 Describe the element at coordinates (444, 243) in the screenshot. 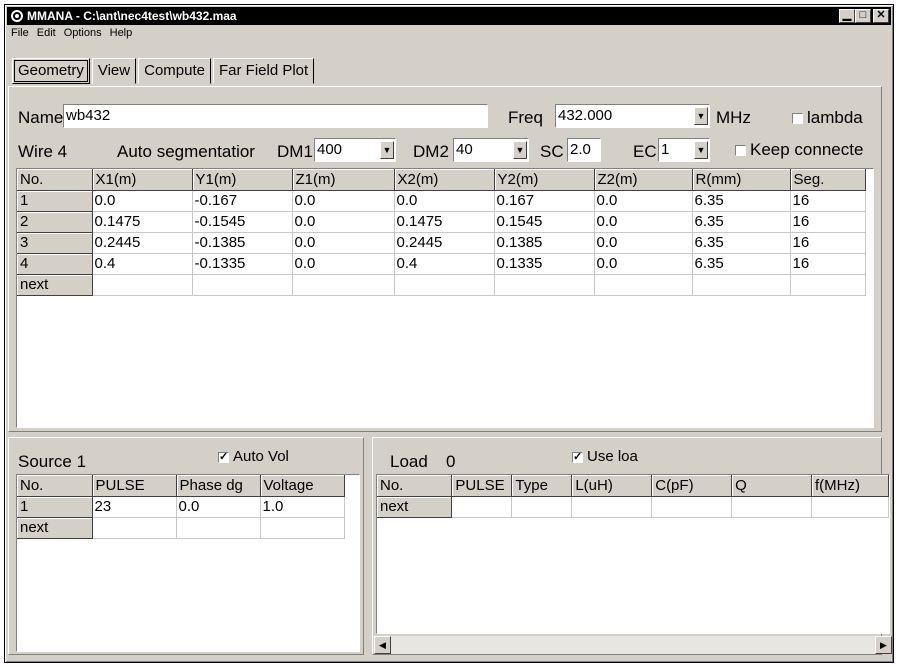

I see `cell: 0.2445` at that location.